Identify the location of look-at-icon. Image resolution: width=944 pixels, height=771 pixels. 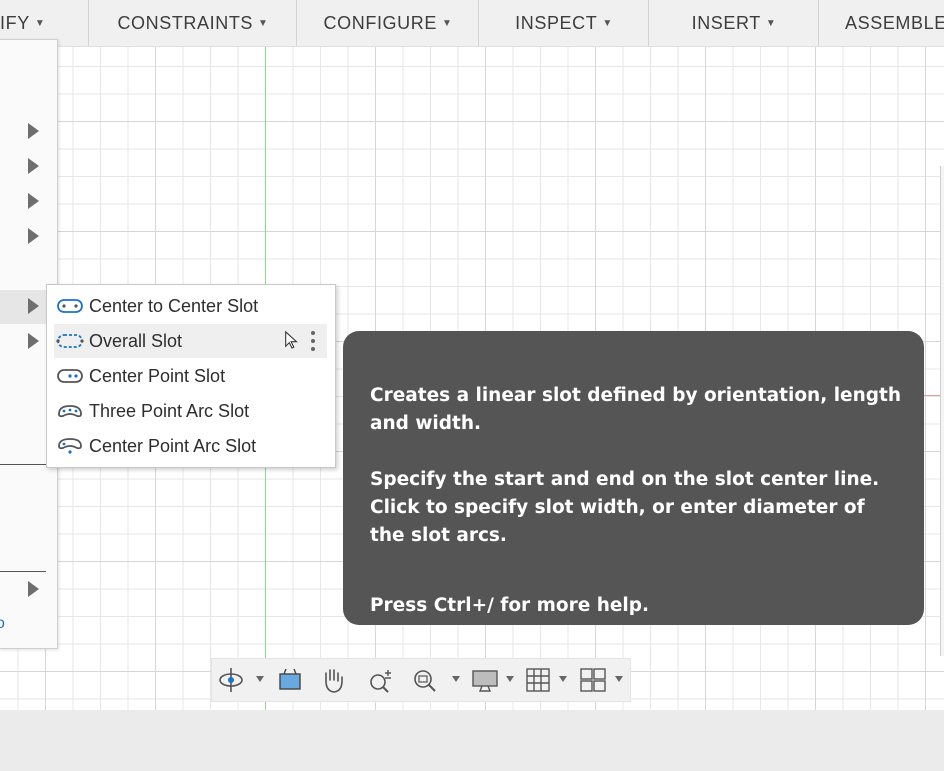
(290, 679).